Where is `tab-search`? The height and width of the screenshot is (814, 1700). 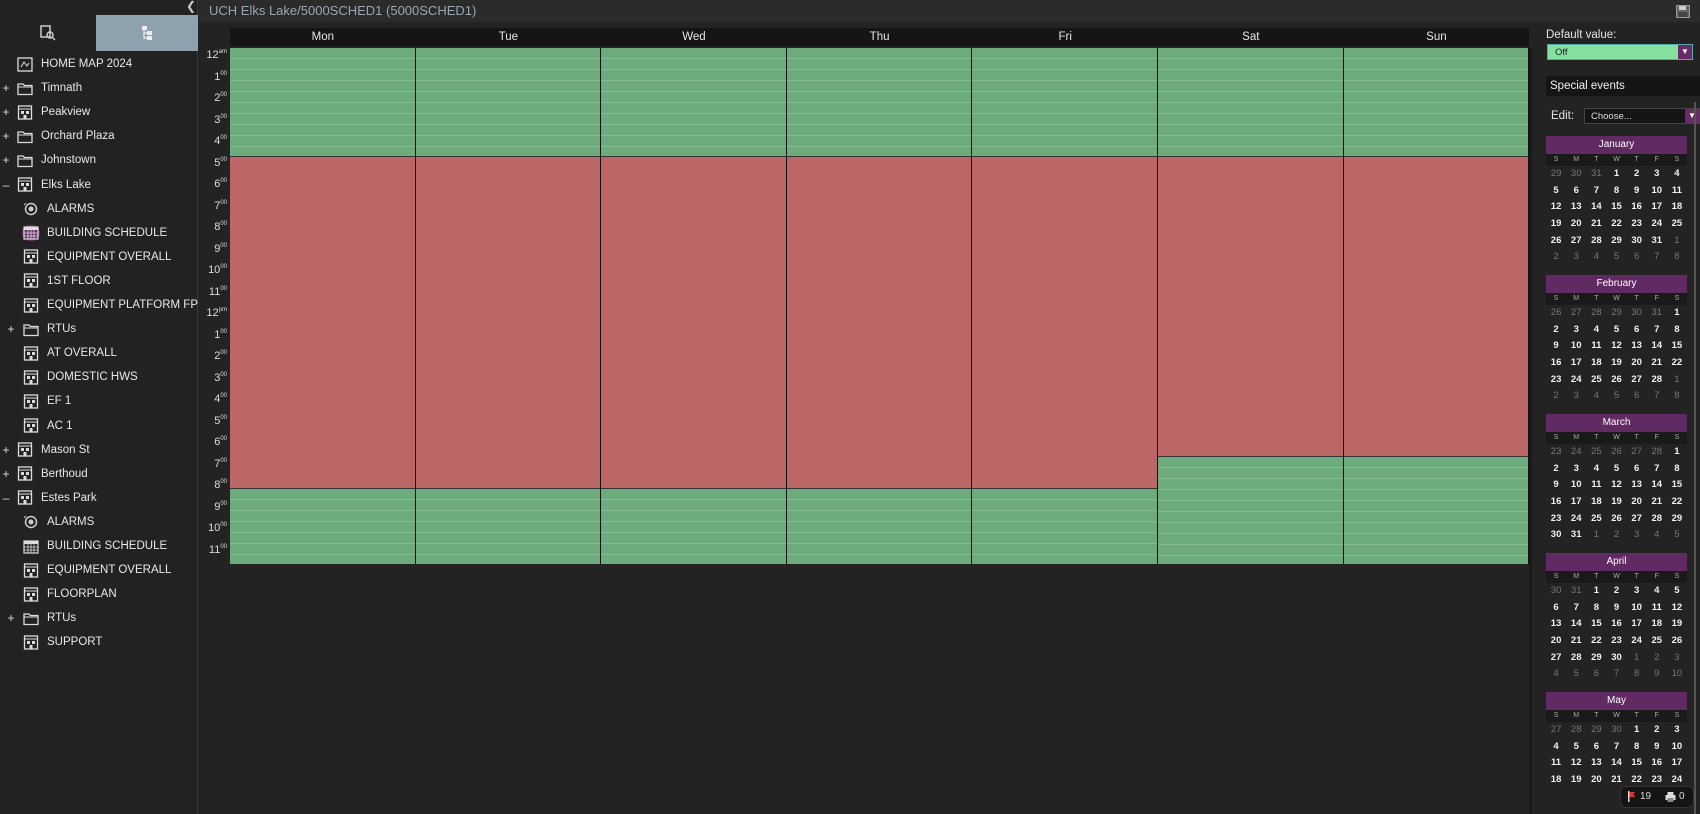
tab-search is located at coordinates (48, 33).